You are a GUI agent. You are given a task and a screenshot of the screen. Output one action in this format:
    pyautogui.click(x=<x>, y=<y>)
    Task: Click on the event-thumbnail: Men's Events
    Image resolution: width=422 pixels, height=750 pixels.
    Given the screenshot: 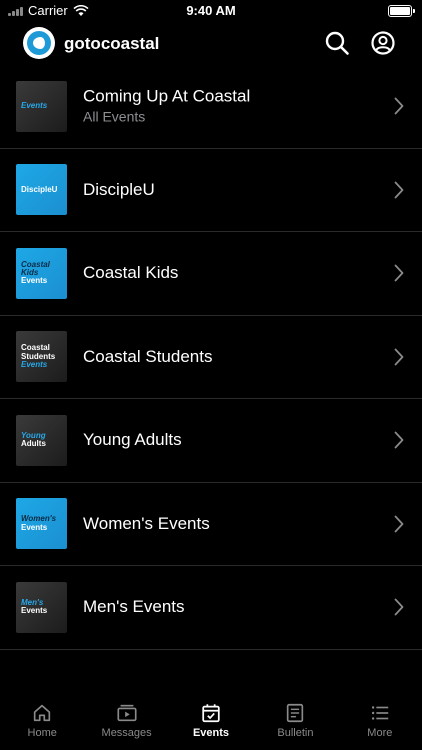 What is the action you would take?
    pyautogui.click(x=41, y=607)
    